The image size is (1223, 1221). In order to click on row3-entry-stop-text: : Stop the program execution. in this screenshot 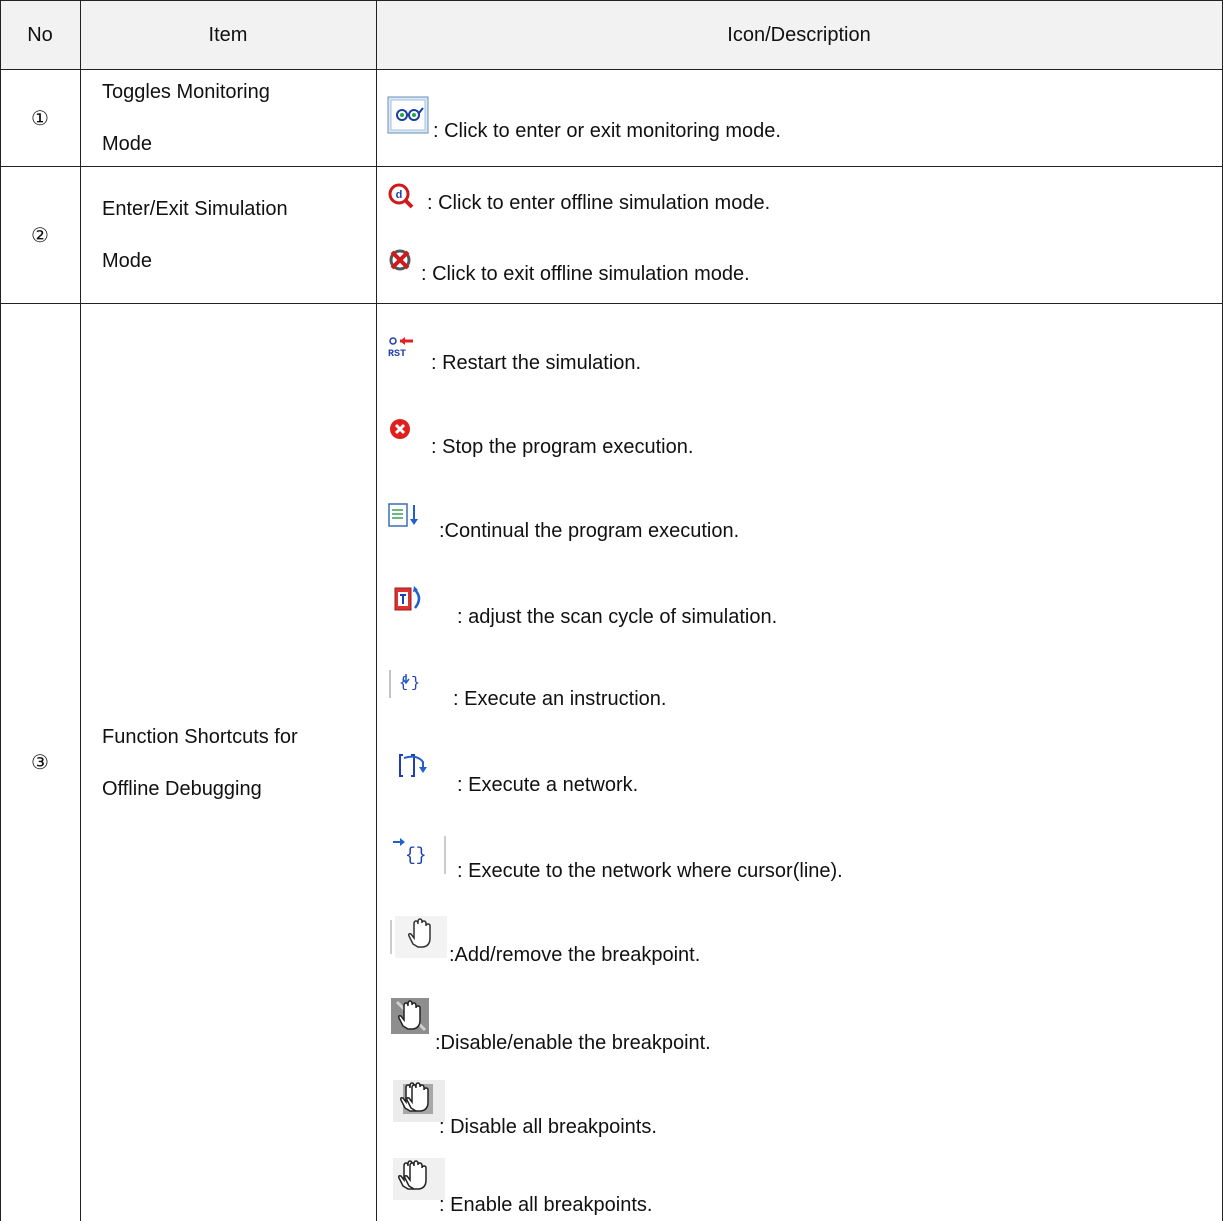, I will do `click(562, 447)`.